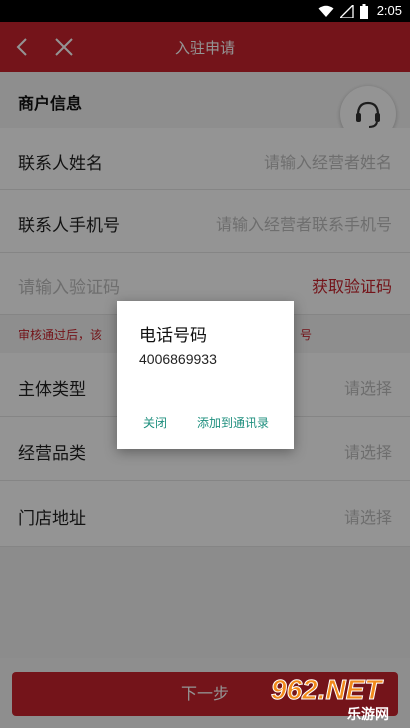 The height and width of the screenshot is (728, 410). I want to click on dialog-phone-number: 4006869933, so click(178, 359).